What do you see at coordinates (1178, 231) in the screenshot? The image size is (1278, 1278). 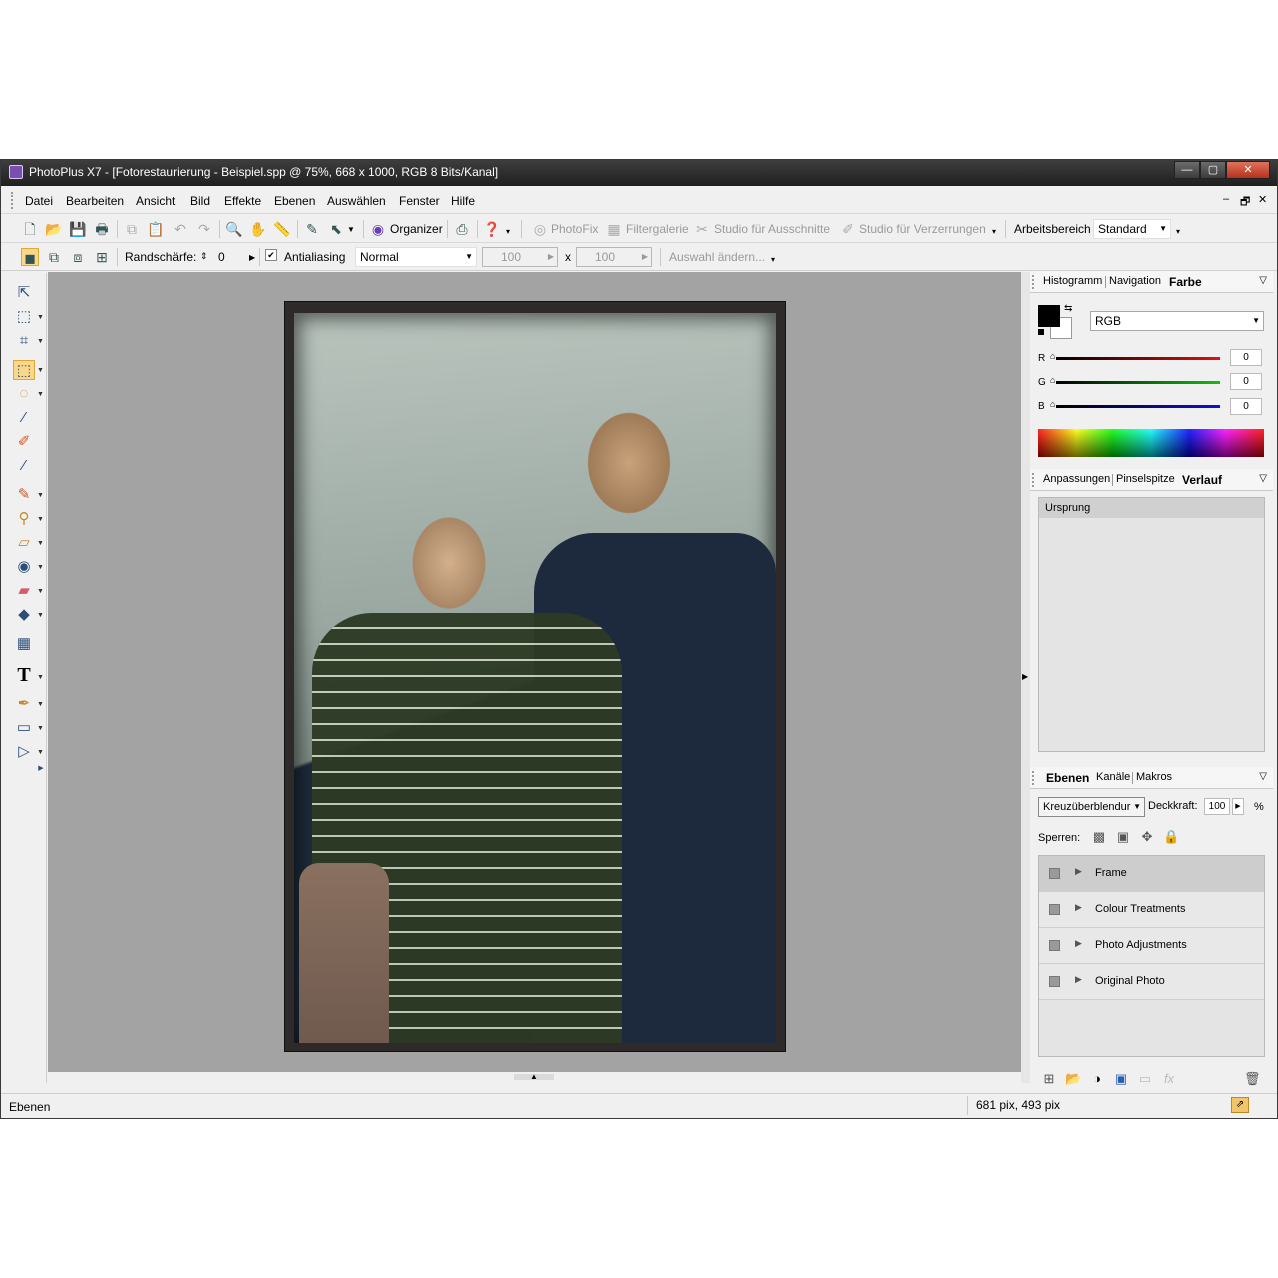 I see `toolbar1c-overflow-icon: ▾` at bounding box center [1178, 231].